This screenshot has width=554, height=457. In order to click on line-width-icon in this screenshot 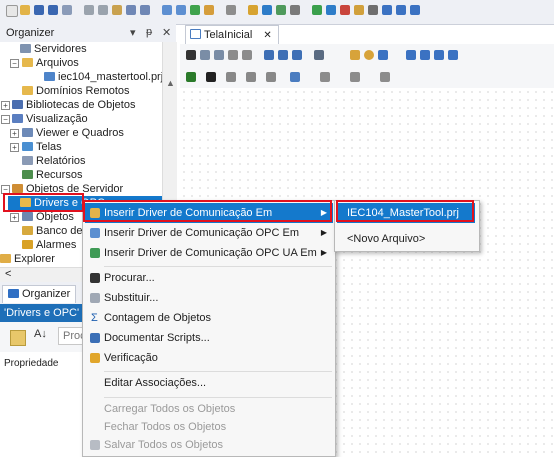, I will do `click(271, 77)`.